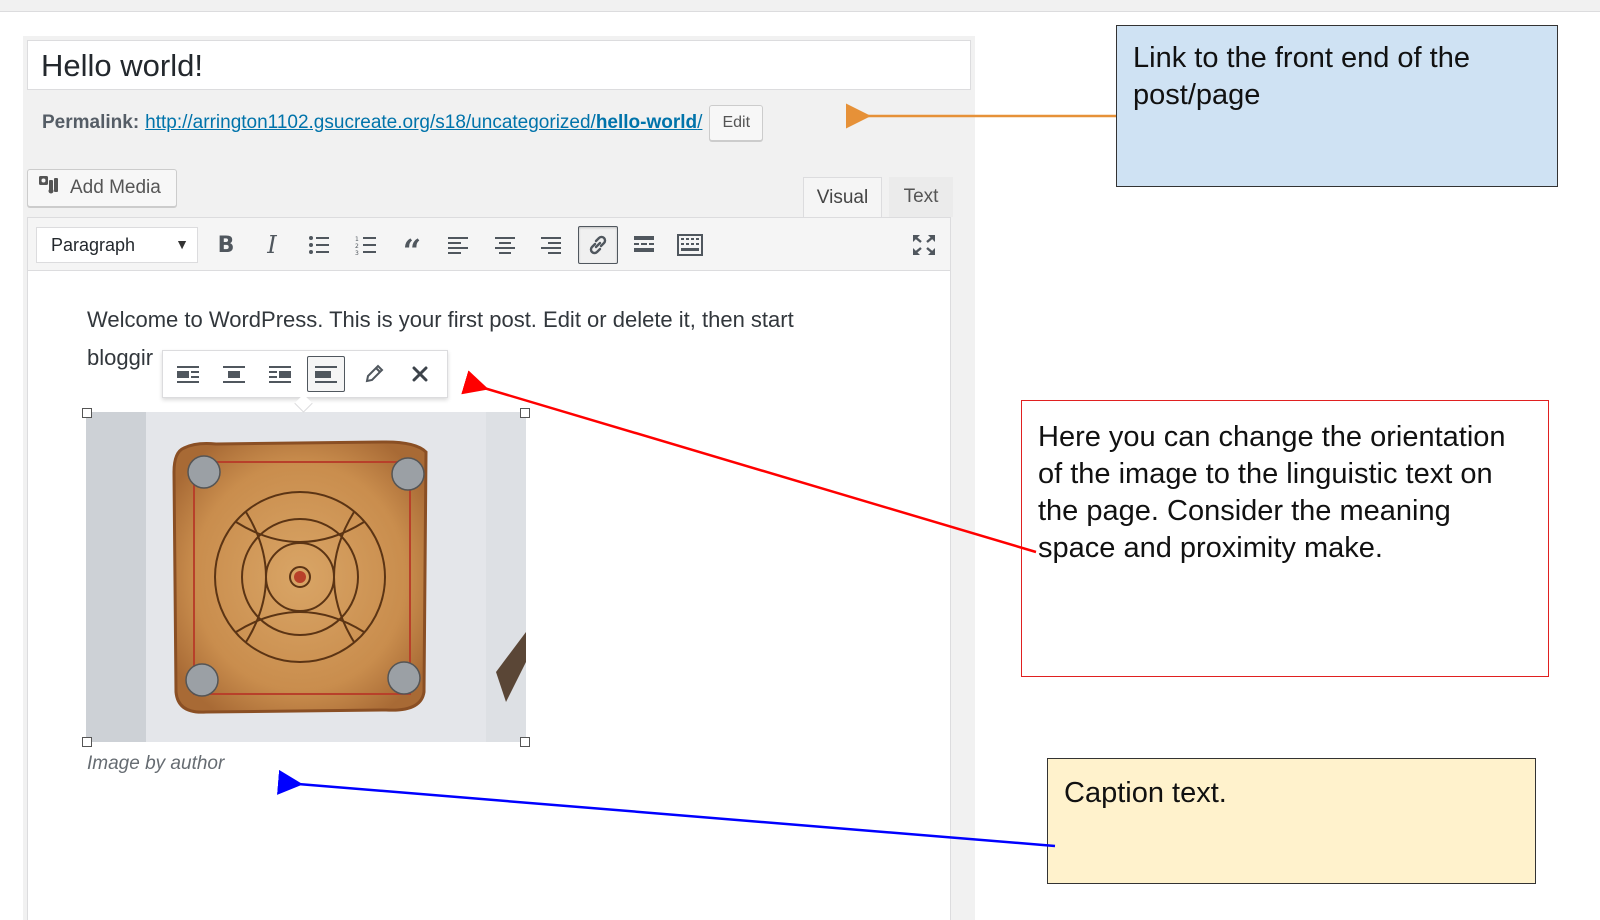  What do you see at coordinates (226, 245) in the screenshot?
I see `bold-icon: B` at bounding box center [226, 245].